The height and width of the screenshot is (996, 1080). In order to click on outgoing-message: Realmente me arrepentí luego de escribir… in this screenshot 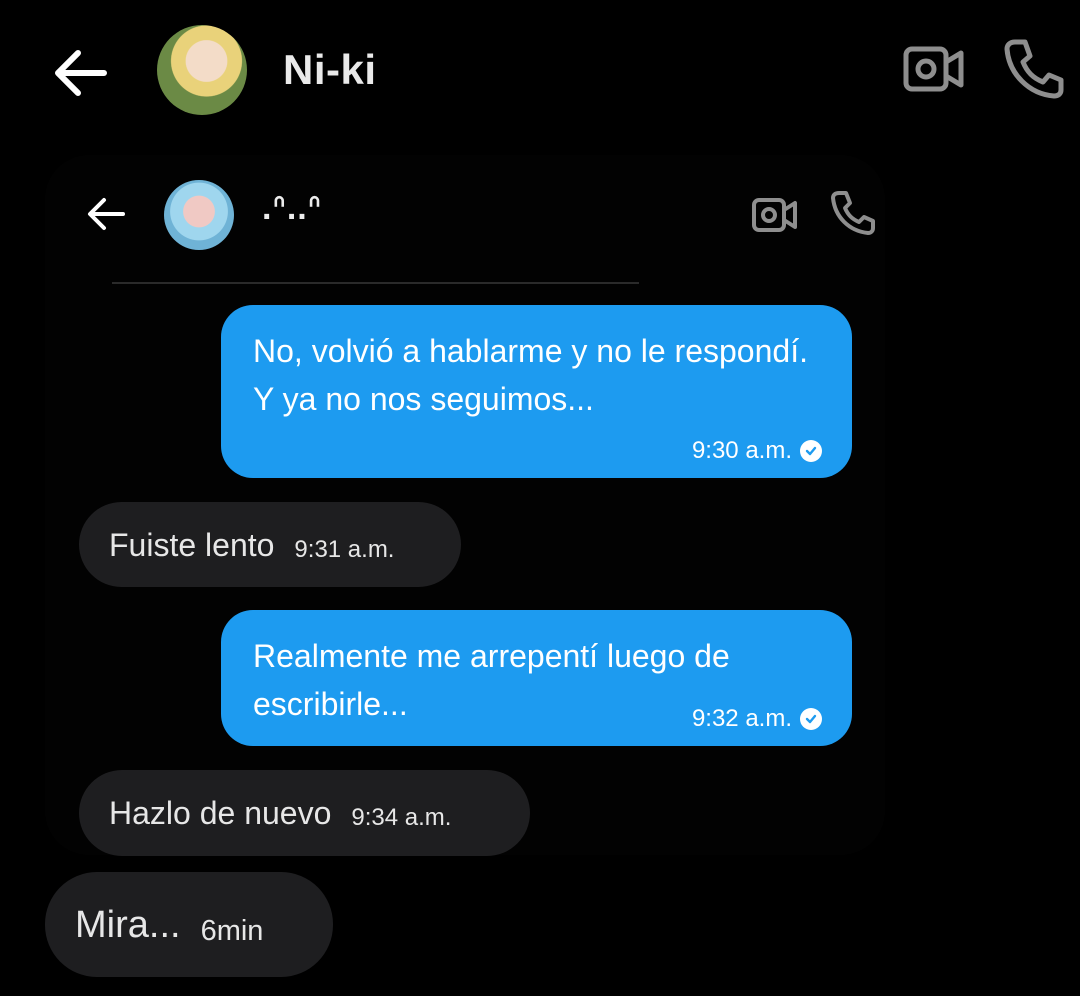, I will do `click(536, 678)`.